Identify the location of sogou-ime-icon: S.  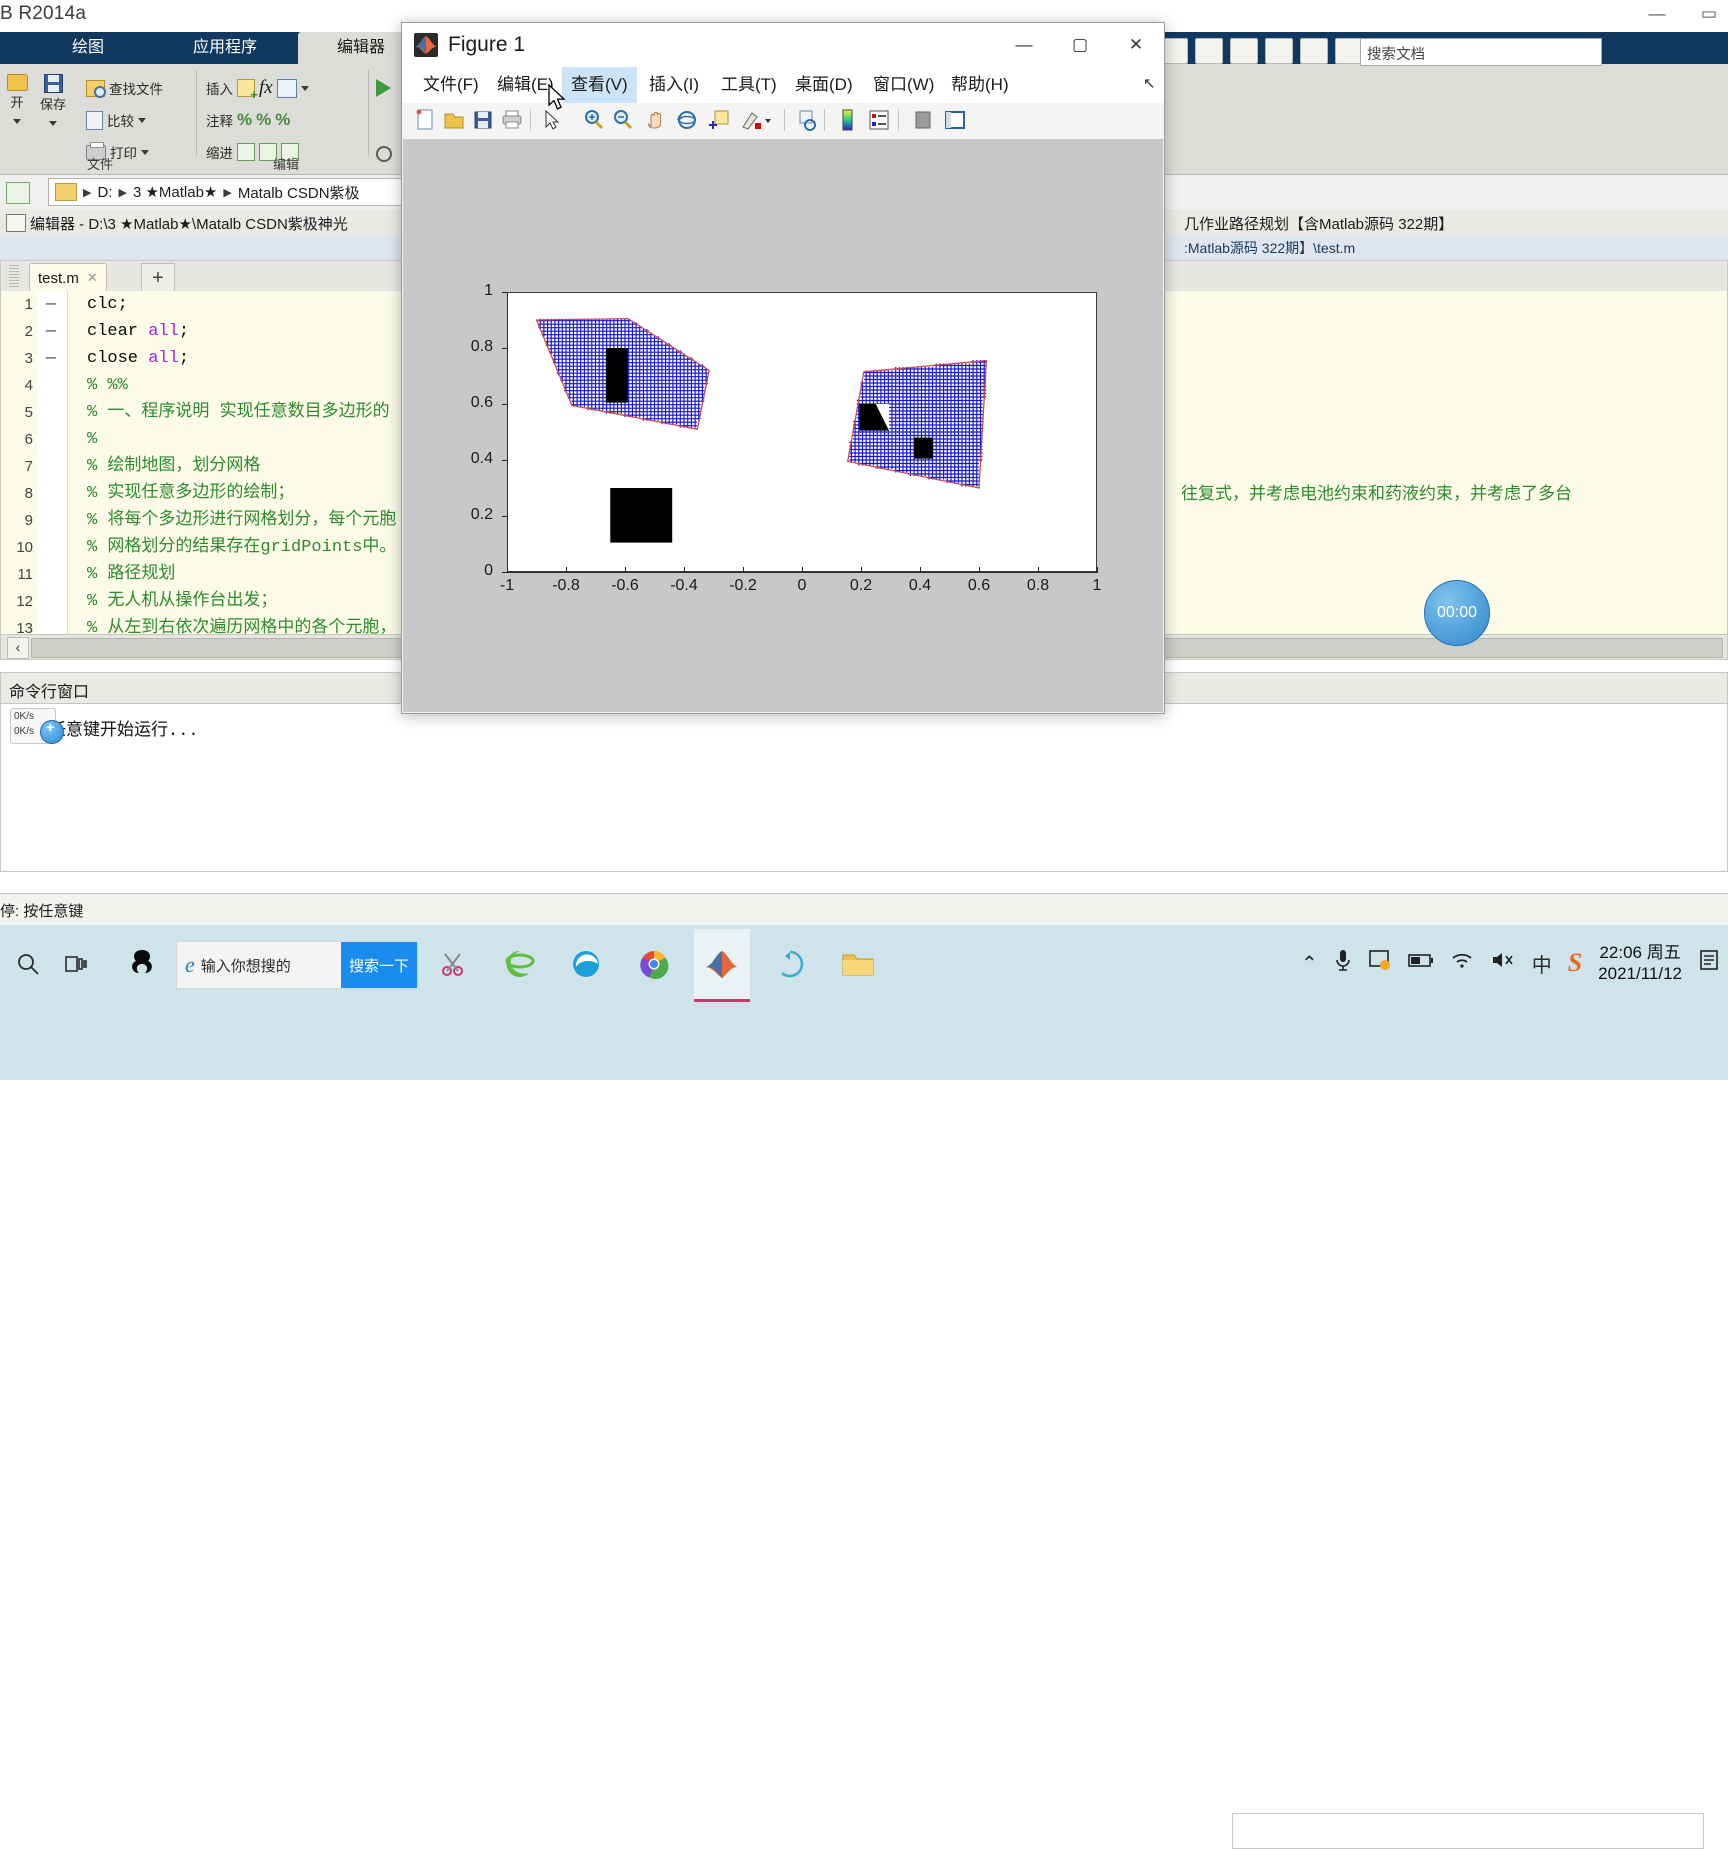
(1575, 963).